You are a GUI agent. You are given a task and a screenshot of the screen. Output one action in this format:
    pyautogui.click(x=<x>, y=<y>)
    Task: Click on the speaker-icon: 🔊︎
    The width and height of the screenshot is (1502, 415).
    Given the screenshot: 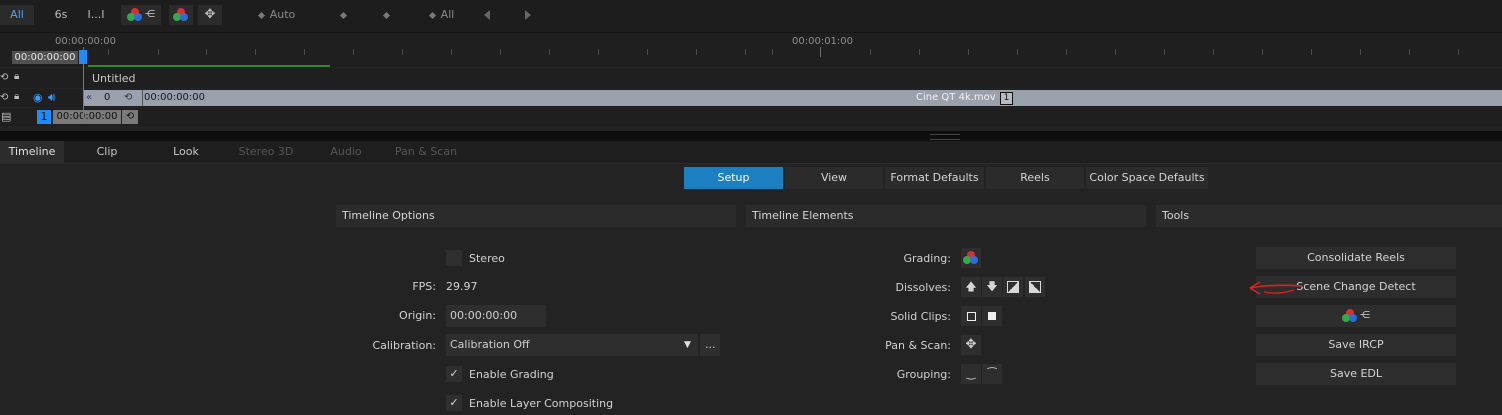 What is the action you would take?
    pyautogui.click(x=52, y=97)
    